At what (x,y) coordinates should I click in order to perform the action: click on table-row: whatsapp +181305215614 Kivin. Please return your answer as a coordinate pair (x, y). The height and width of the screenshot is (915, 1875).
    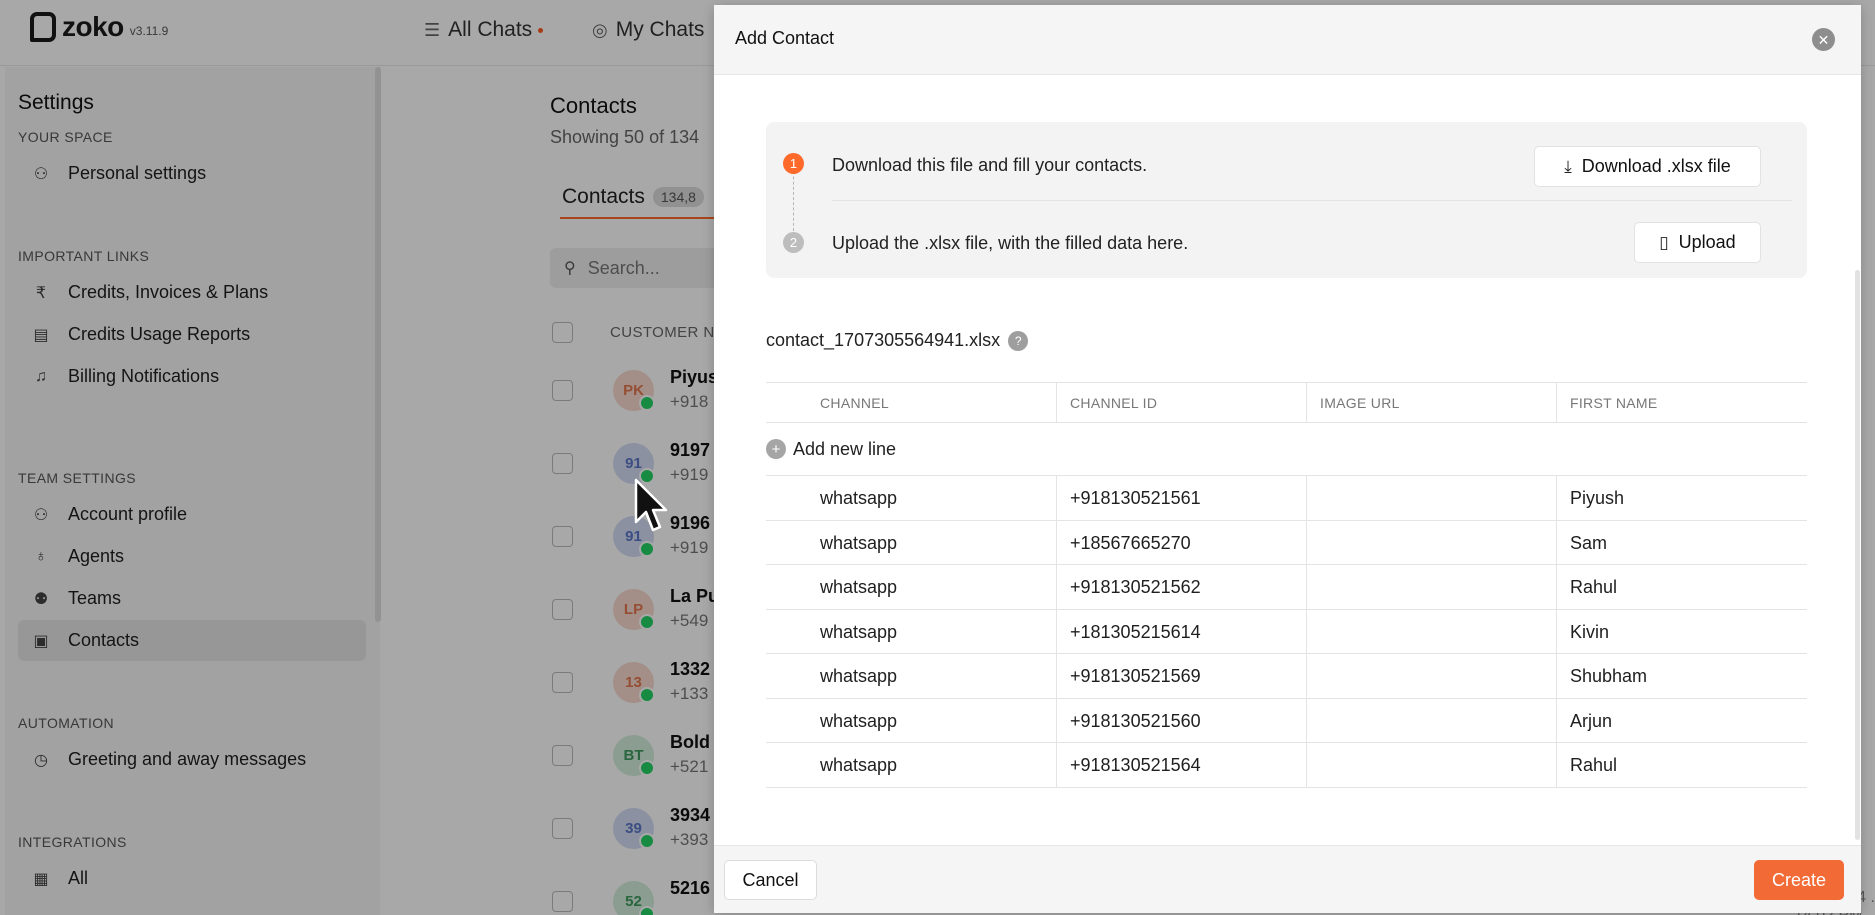
    Looking at the image, I should click on (1286, 631).